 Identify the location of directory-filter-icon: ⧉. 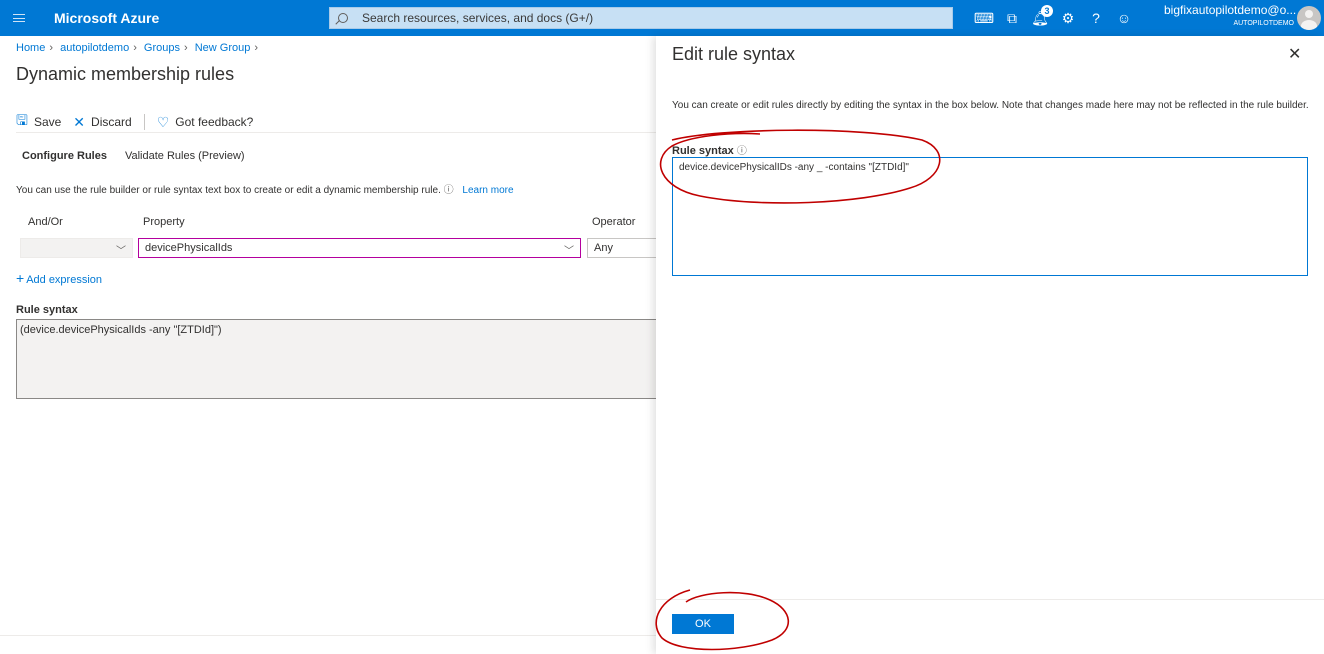
(1012, 18).